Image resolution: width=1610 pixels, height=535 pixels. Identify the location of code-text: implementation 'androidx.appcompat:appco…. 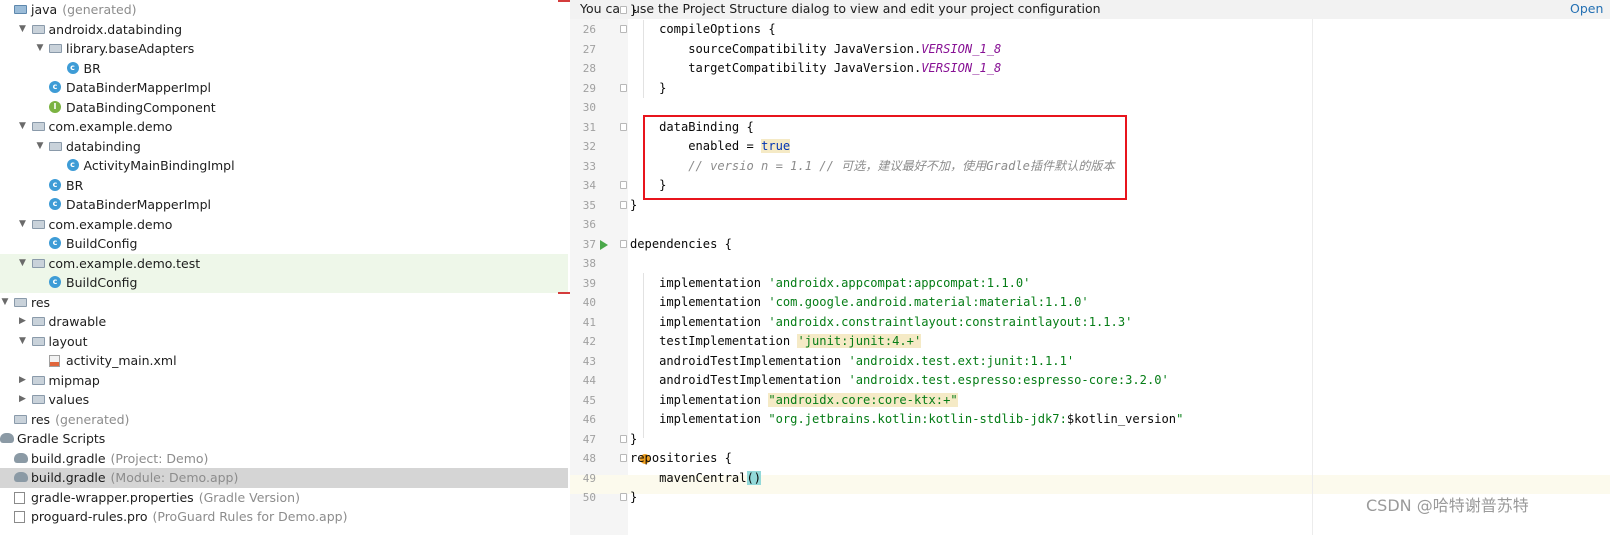
(830, 284).